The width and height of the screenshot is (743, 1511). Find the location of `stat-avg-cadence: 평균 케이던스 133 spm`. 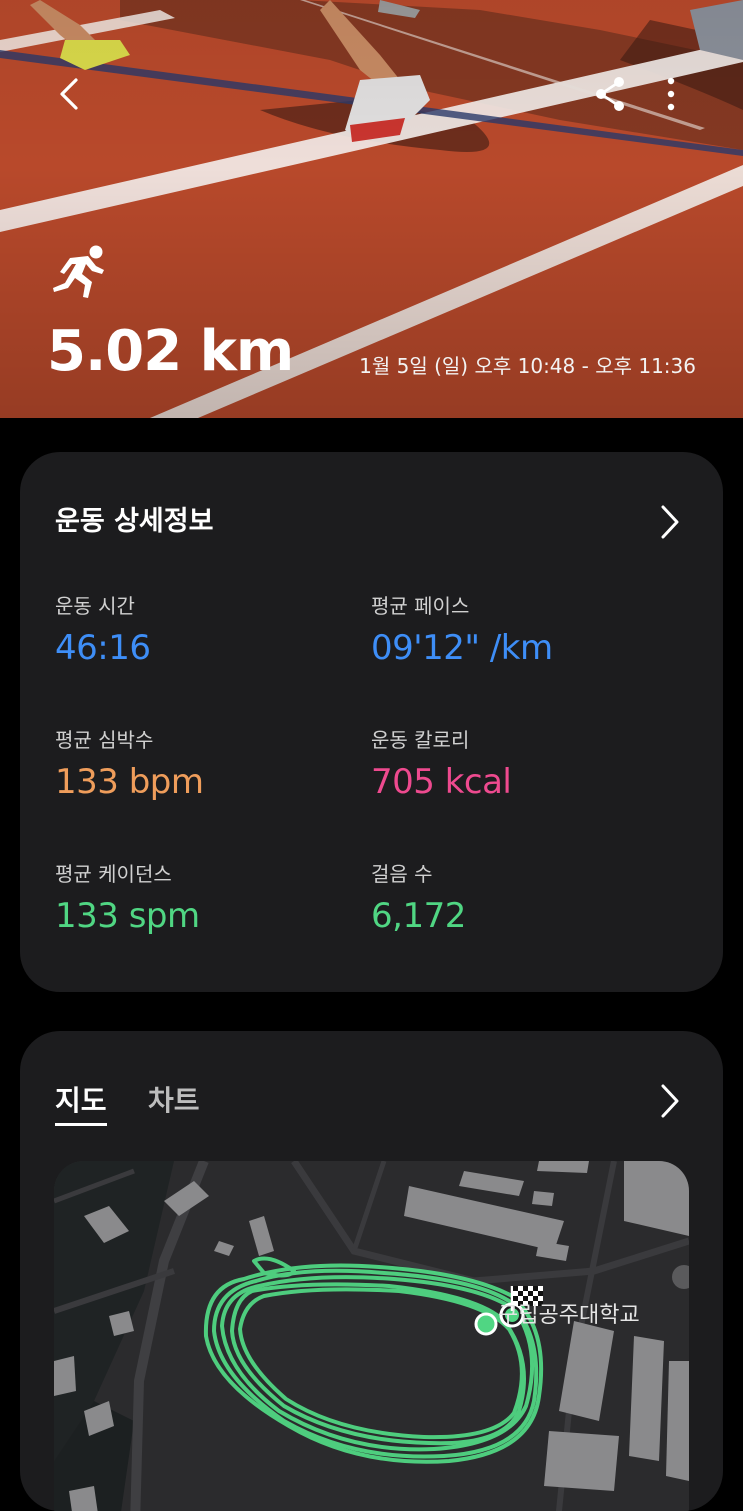

stat-avg-cadence: 평균 케이던스 133 spm is located at coordinates (205, 900).